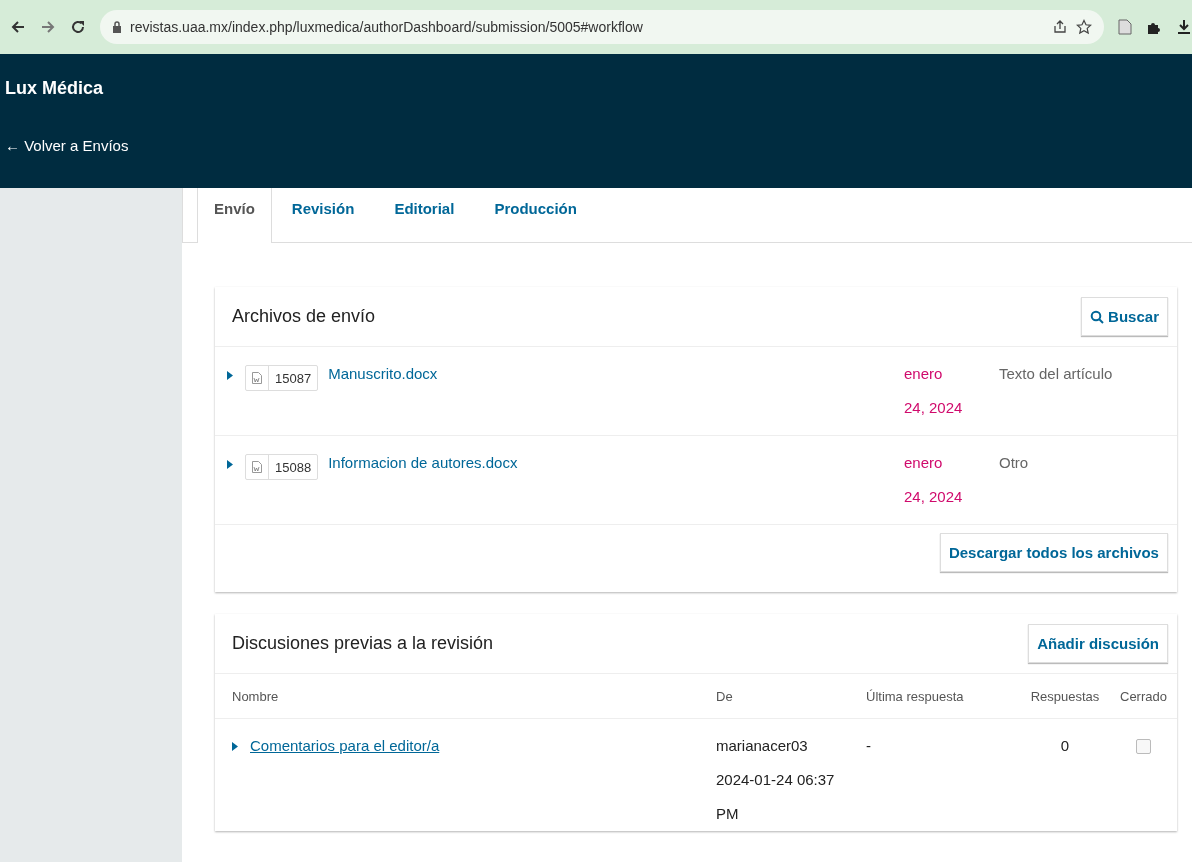 The height and width of the screenshot is (862, 1192). Describe the element at coordinates (256, 696) in the screenshot. I see `column-header: Nombre` at that location.